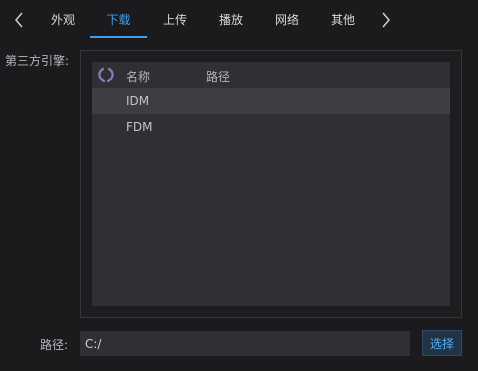 This screenshot has height=371, width=478. I want to click on tab-appearance: 外观, so click(63, 19).